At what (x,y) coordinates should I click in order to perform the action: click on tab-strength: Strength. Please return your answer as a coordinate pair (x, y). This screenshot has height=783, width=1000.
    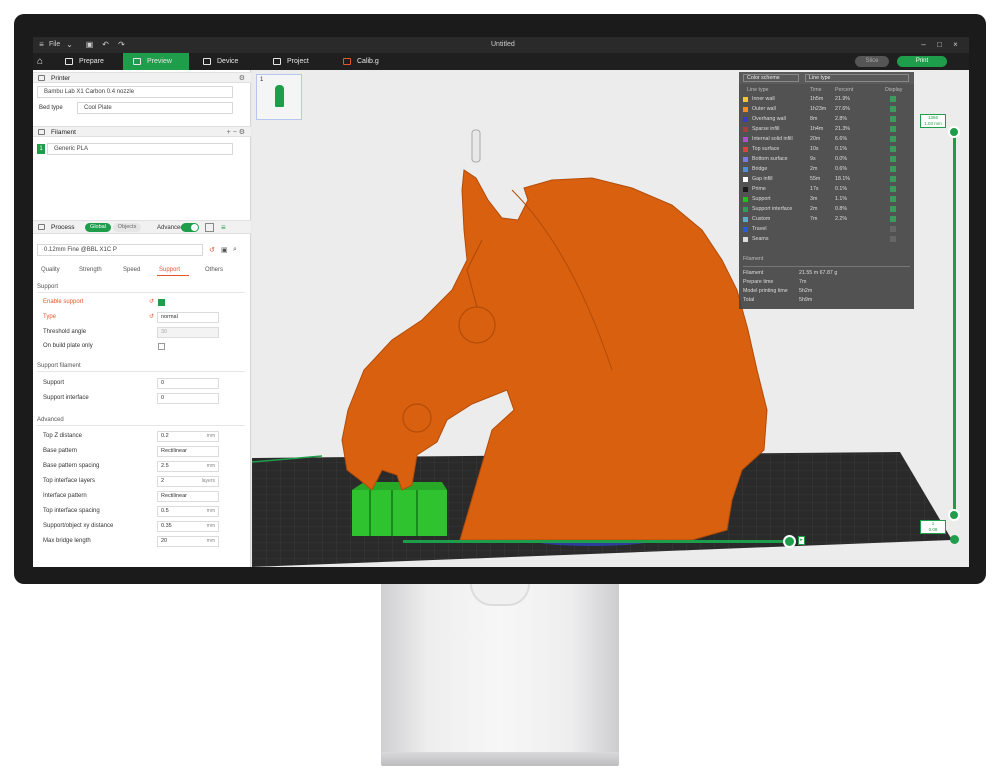
    Looking at the image, I should click on (90, 270).